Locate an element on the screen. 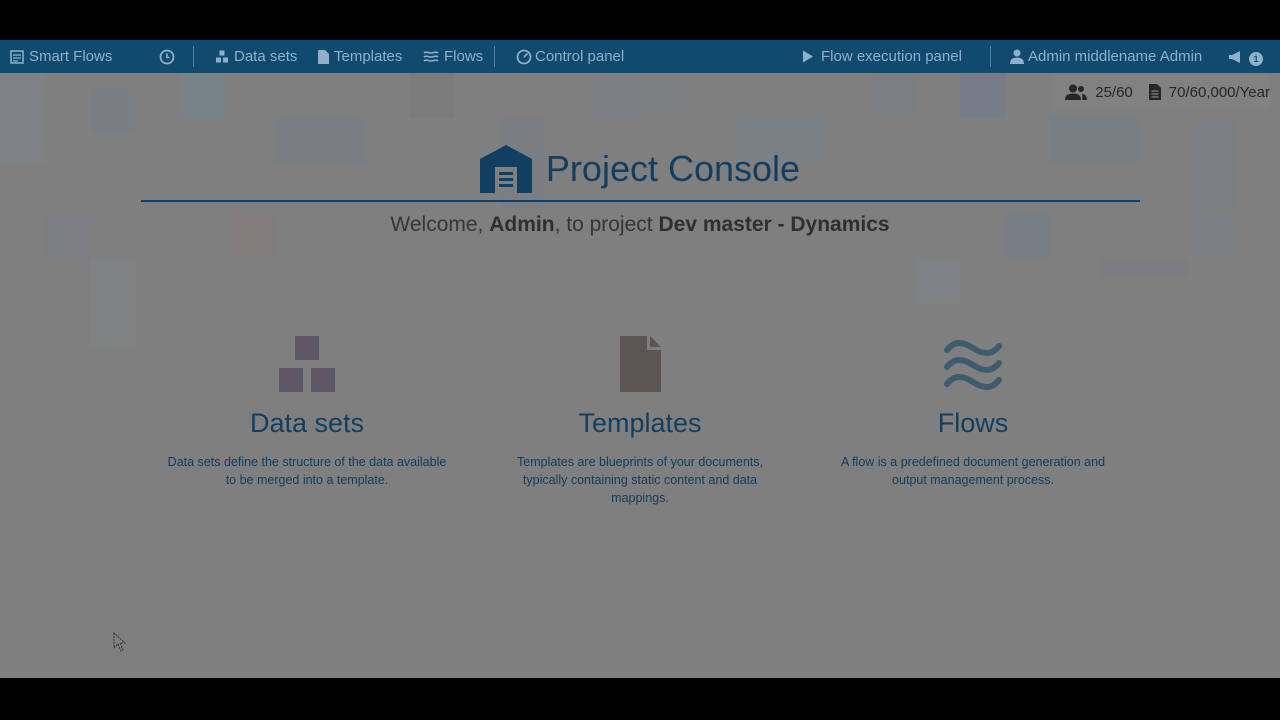 The width and height of the screenshot is (1280, 720). title-divider is located at coordinates (640, 201).